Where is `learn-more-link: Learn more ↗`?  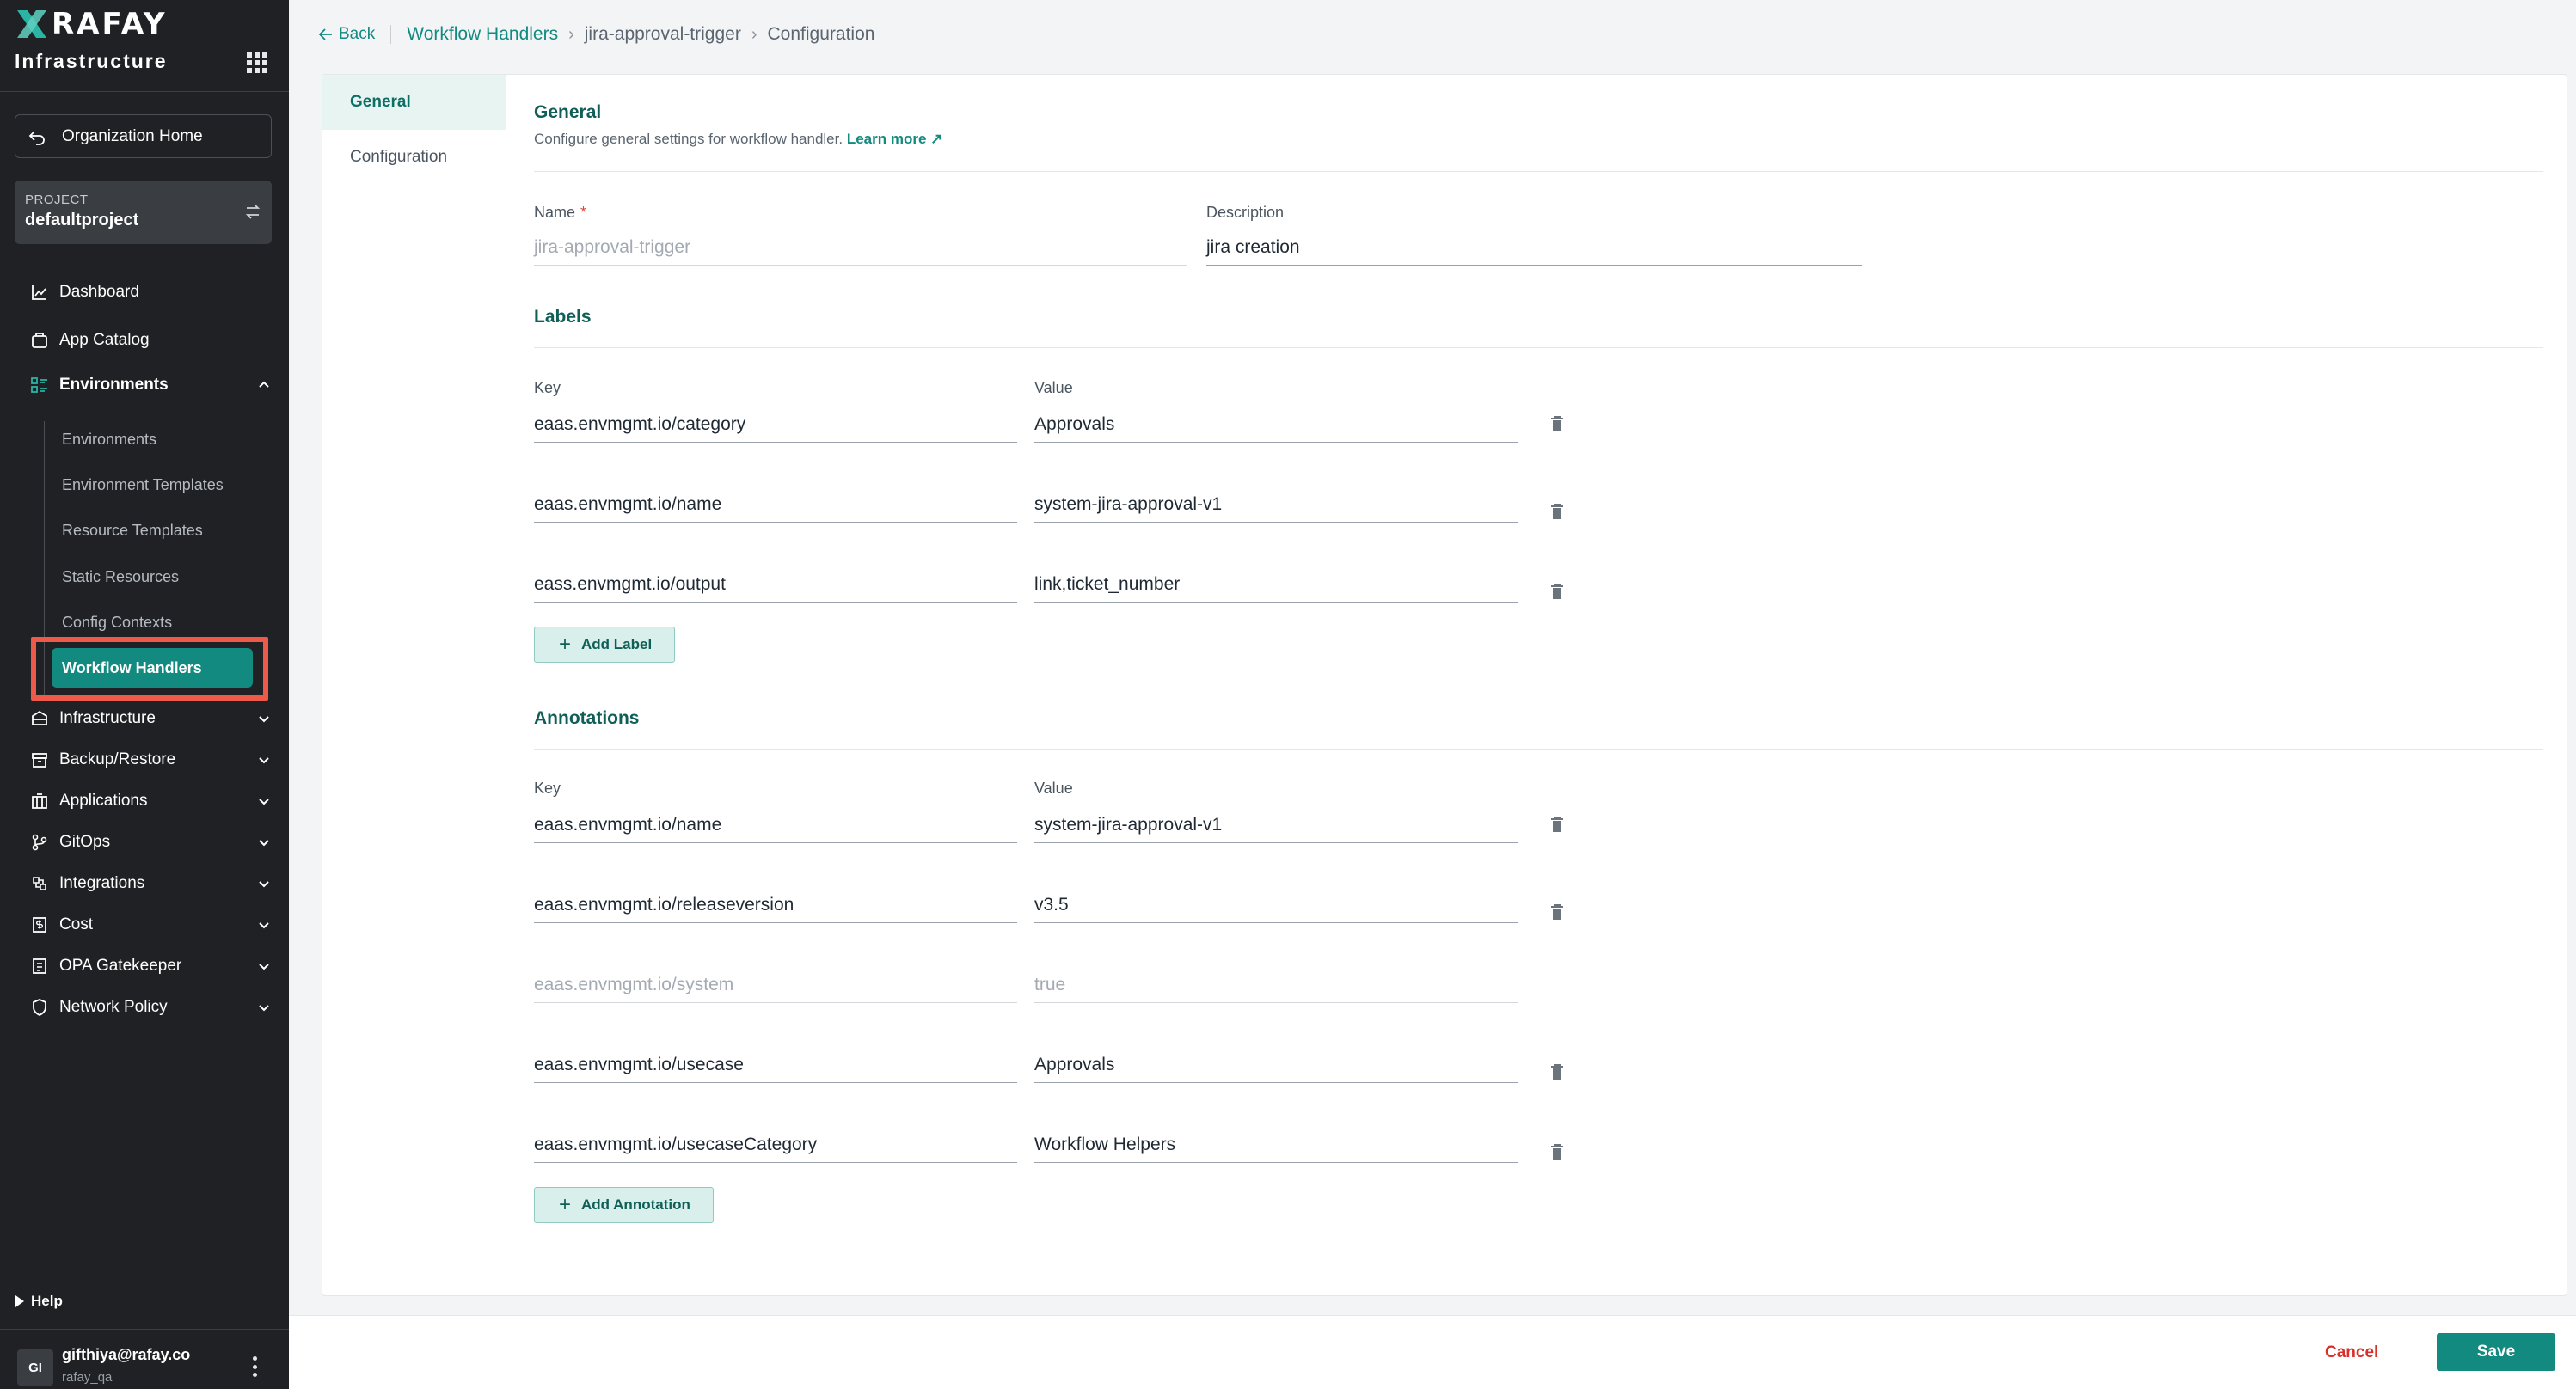 learn-more-link: Learn more ↗ is located at coordinates (895, 139).